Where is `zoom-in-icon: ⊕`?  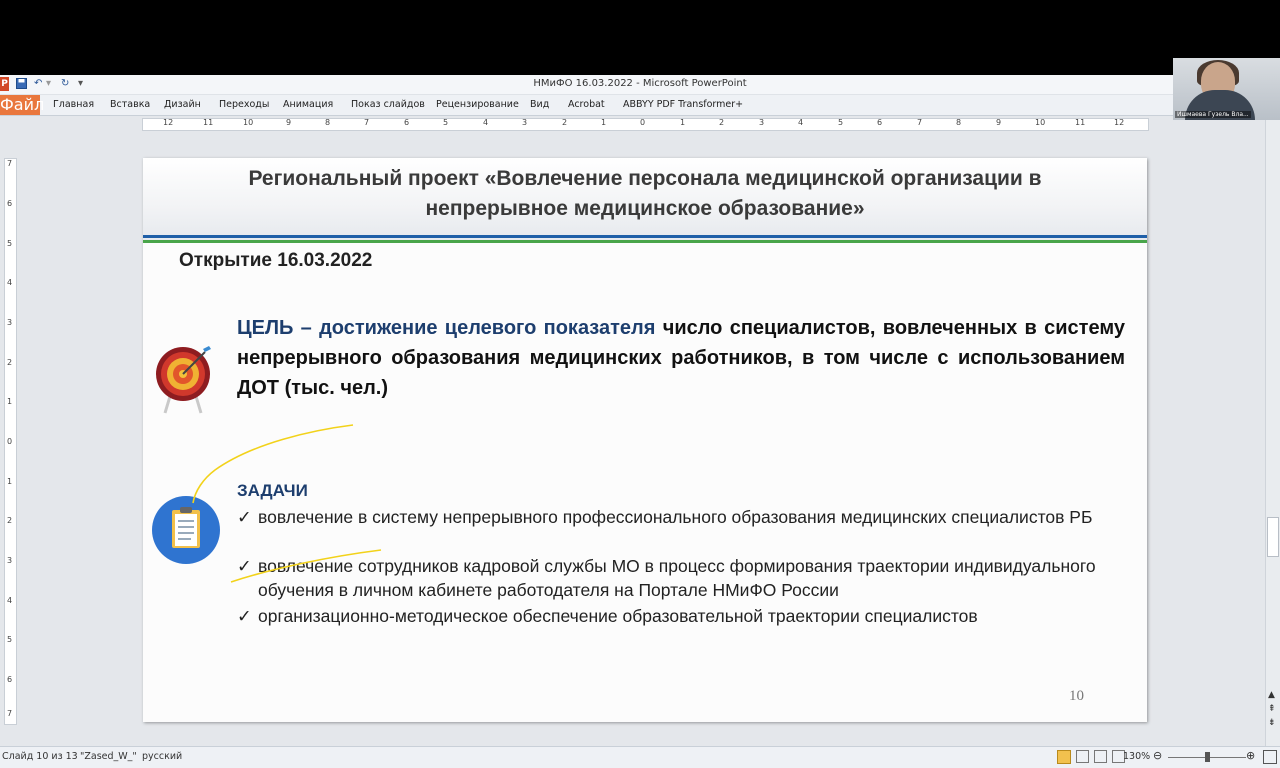
zoom-in-icon: ⊕ is located at coordinates (1250, 755).